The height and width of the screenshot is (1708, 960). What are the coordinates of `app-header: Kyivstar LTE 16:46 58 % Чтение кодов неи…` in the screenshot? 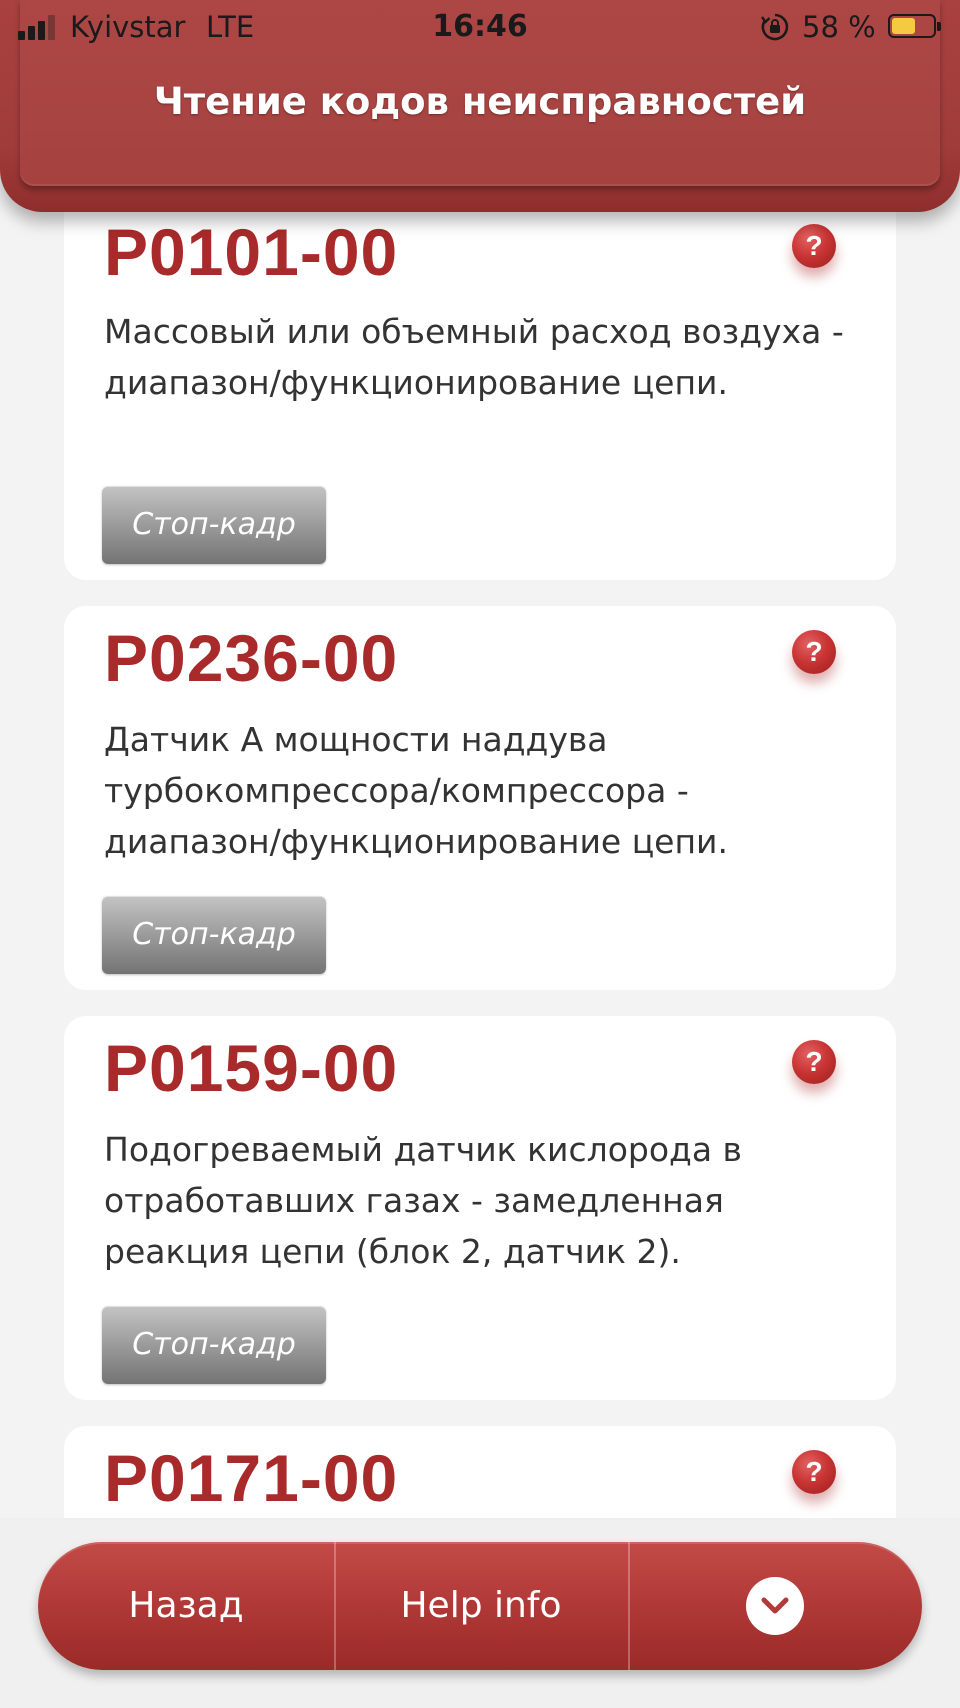 It's located at (480, 106).